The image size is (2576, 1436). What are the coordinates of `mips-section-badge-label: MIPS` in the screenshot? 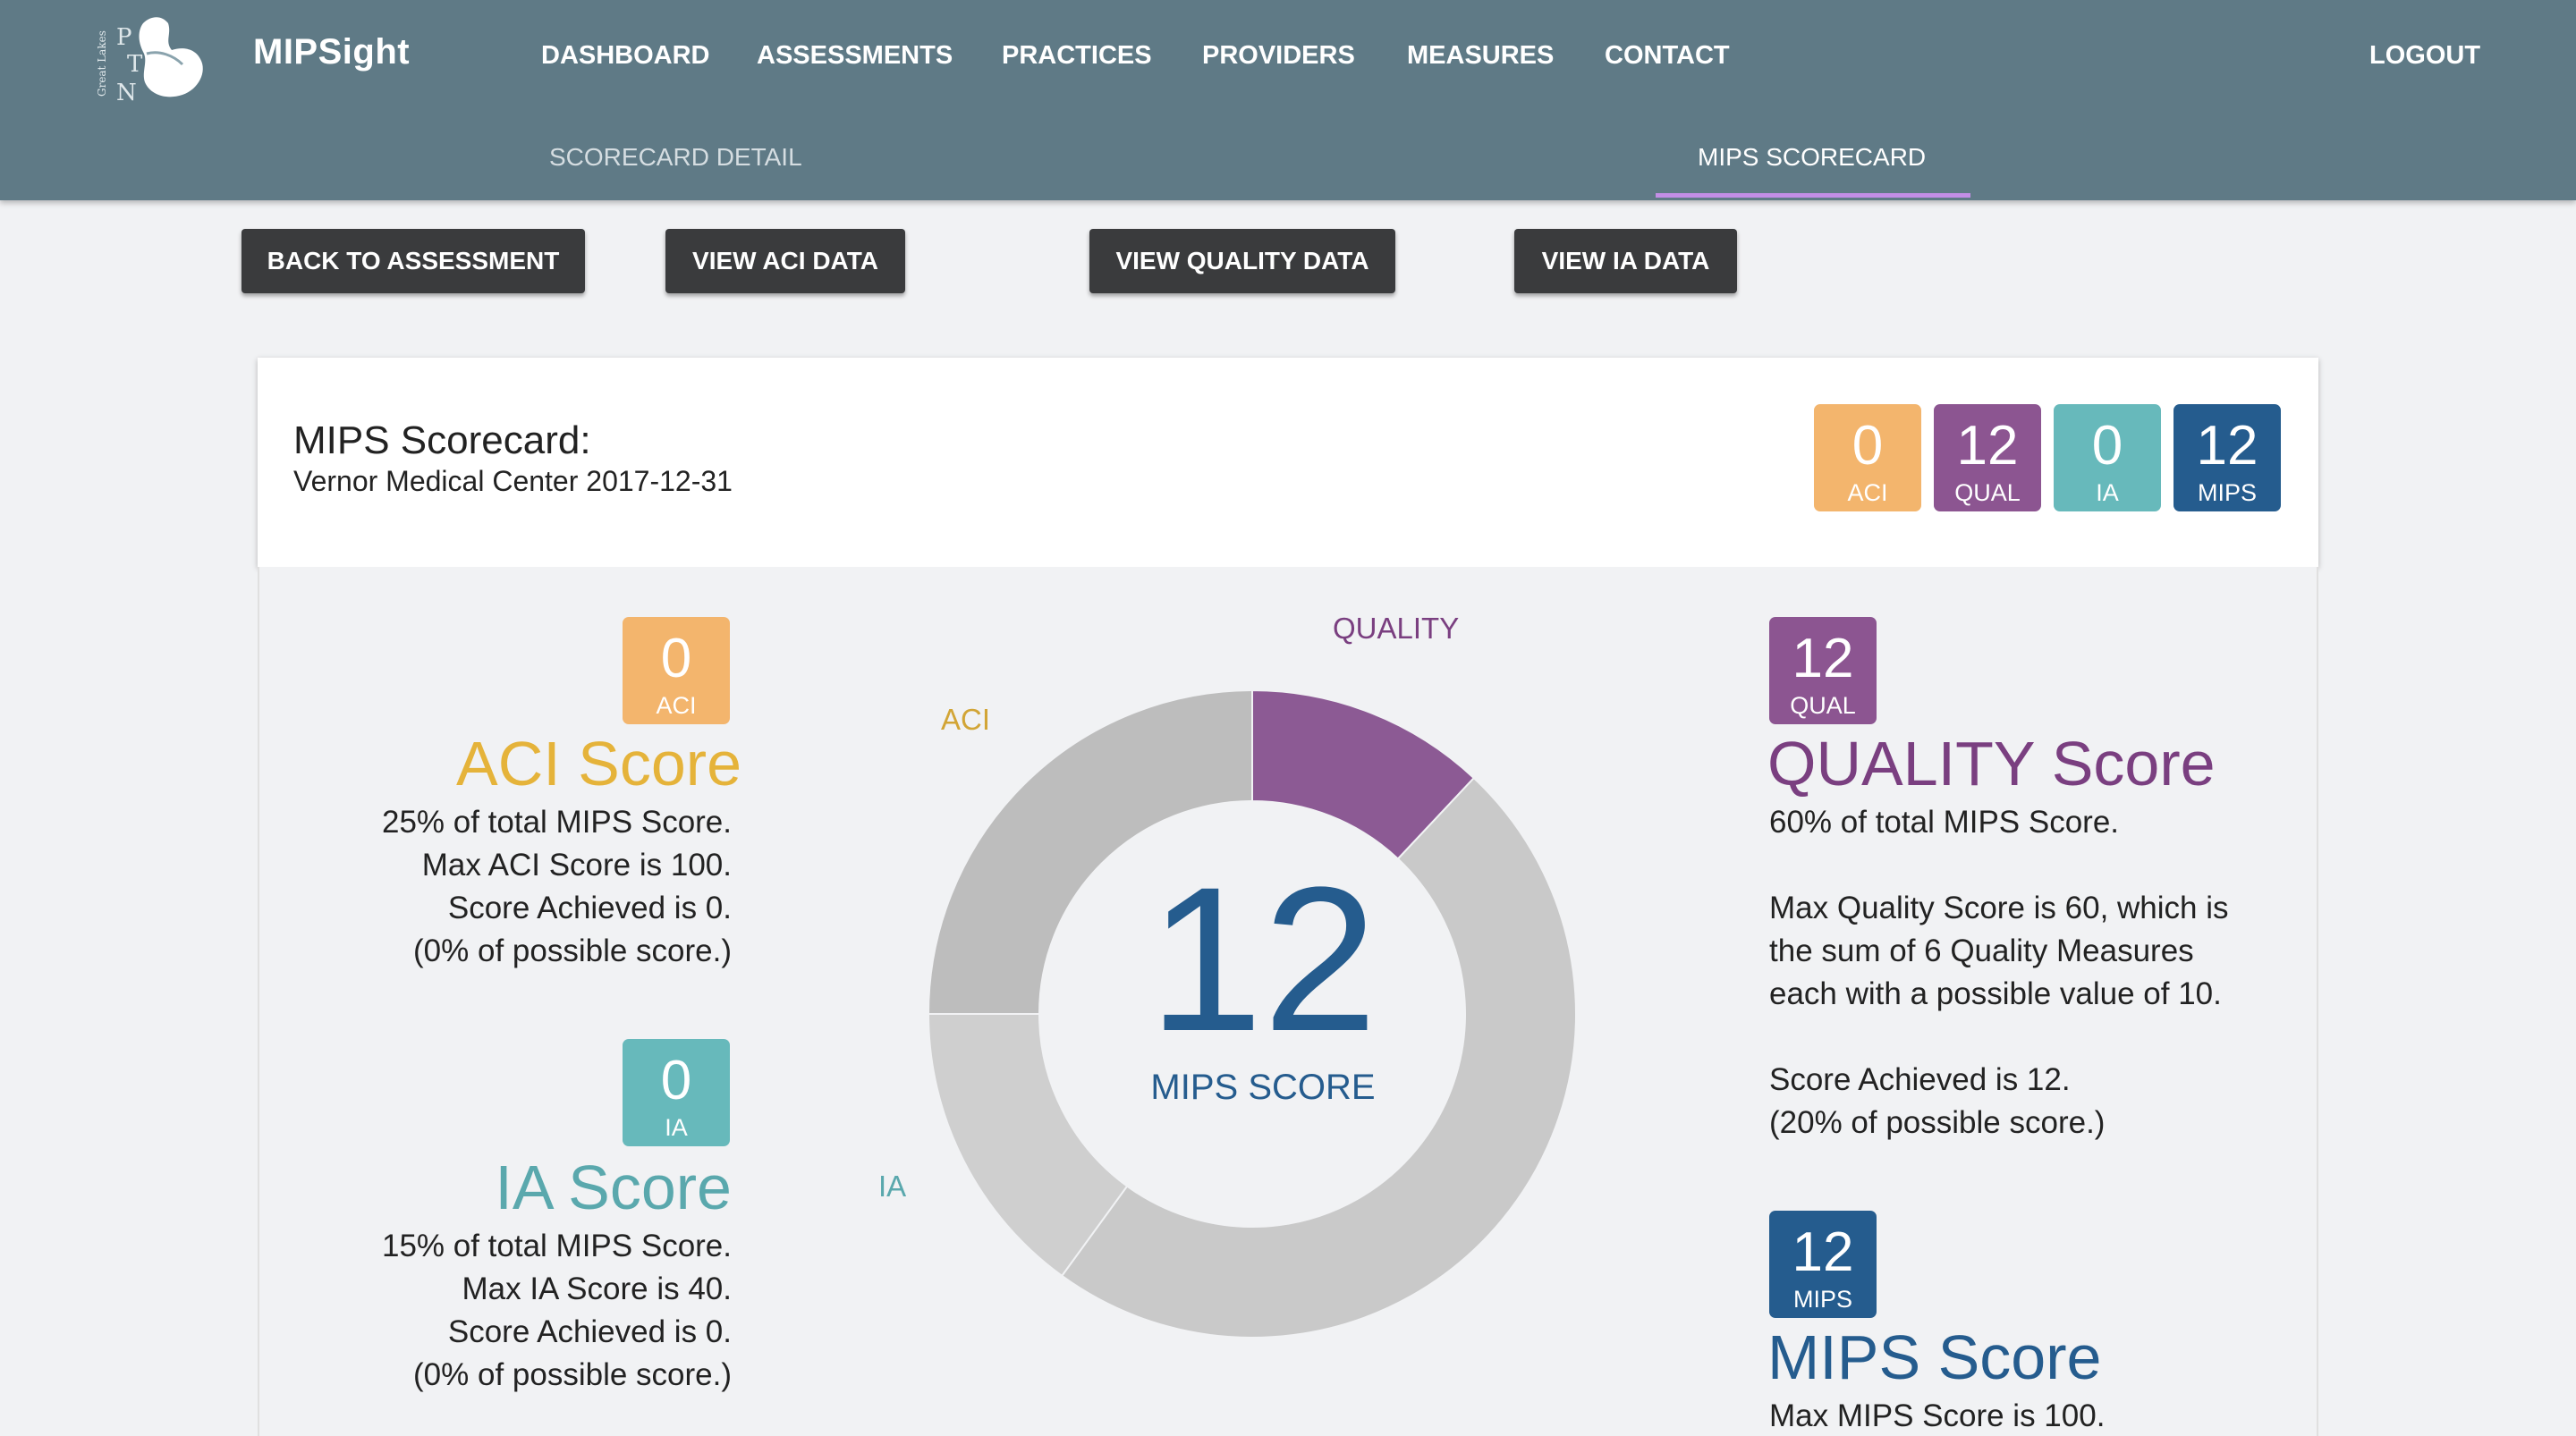 It's located at (1822, 1299).